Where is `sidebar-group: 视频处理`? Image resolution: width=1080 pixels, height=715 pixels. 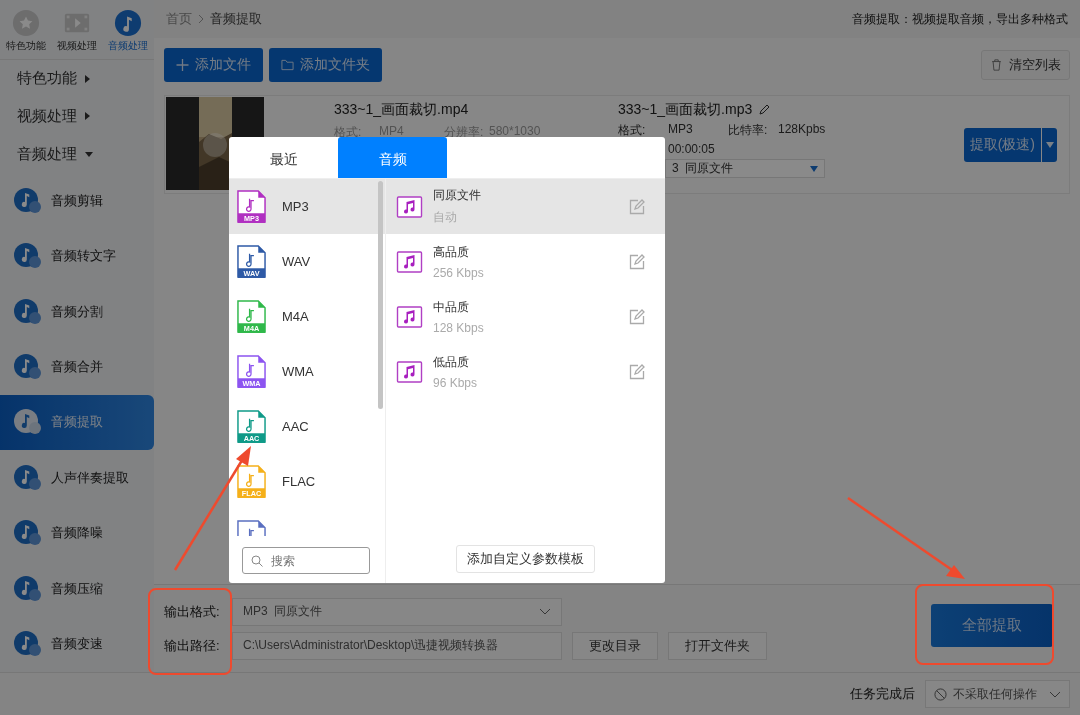 sidebar-group: 视频处理 is located at coordinates (77, 116).